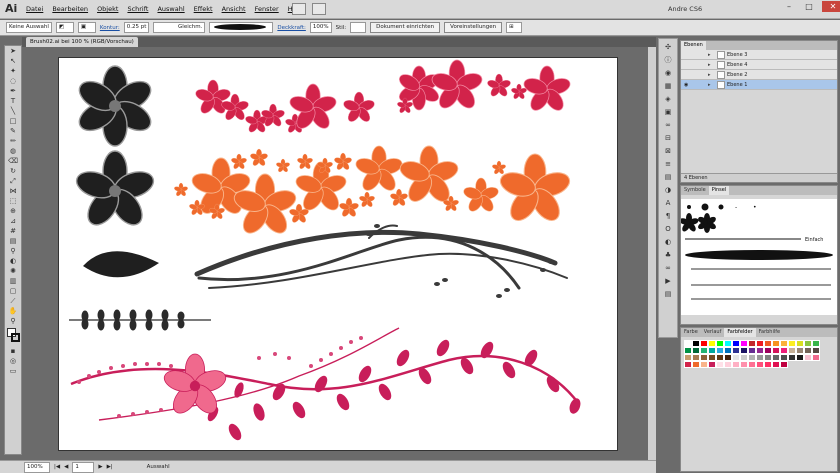 This screenshot has width=840, height=473. Describe the element at coordinates (713, 332) in the screenshot. I see `tab-gradient: Verlauf` at that location.